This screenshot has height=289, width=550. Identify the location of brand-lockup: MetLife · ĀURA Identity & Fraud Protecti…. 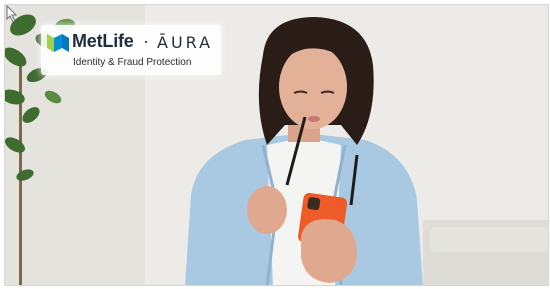
(131, 50).